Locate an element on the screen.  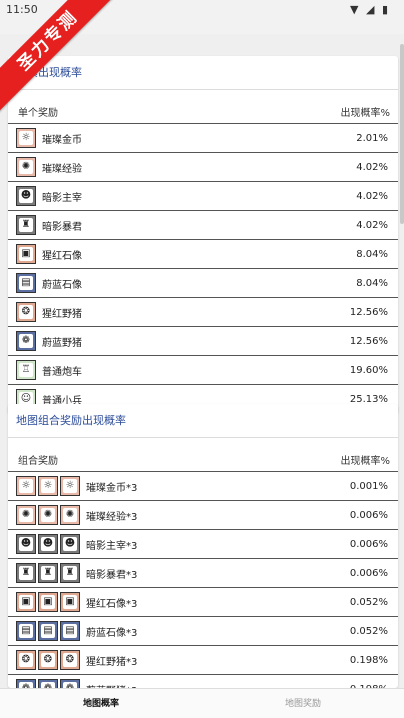
reward-icons: ☻ ☻ ☻ is located at coordinates (48, 544).